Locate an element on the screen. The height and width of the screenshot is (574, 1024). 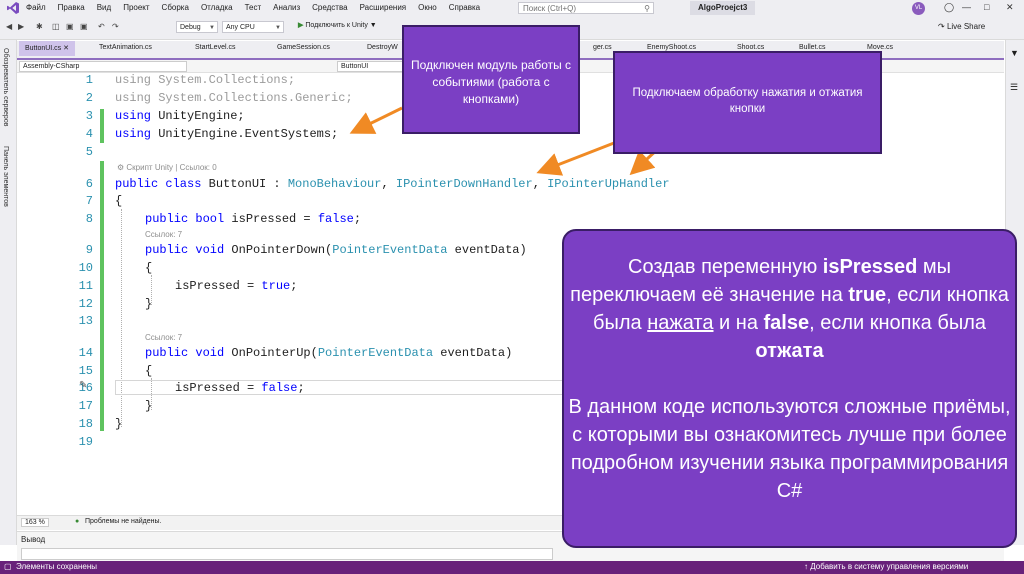
forward-icon: ▶ is located at coordinates (21, 26).